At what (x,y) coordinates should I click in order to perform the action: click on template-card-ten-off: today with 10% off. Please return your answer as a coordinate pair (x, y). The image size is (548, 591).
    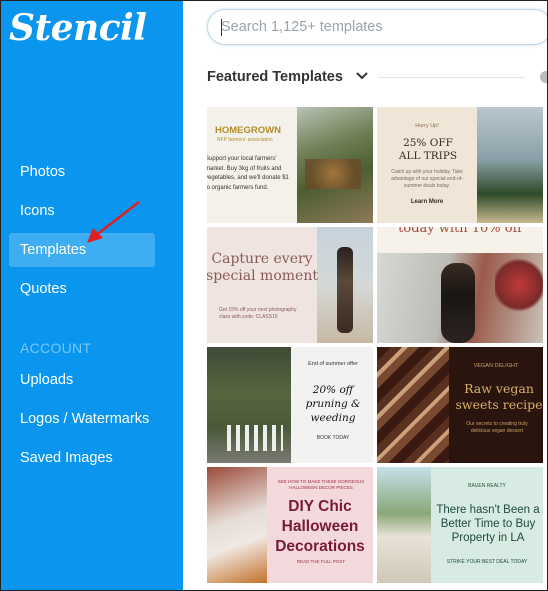
    Looking at the image, I should click on (460, 285).